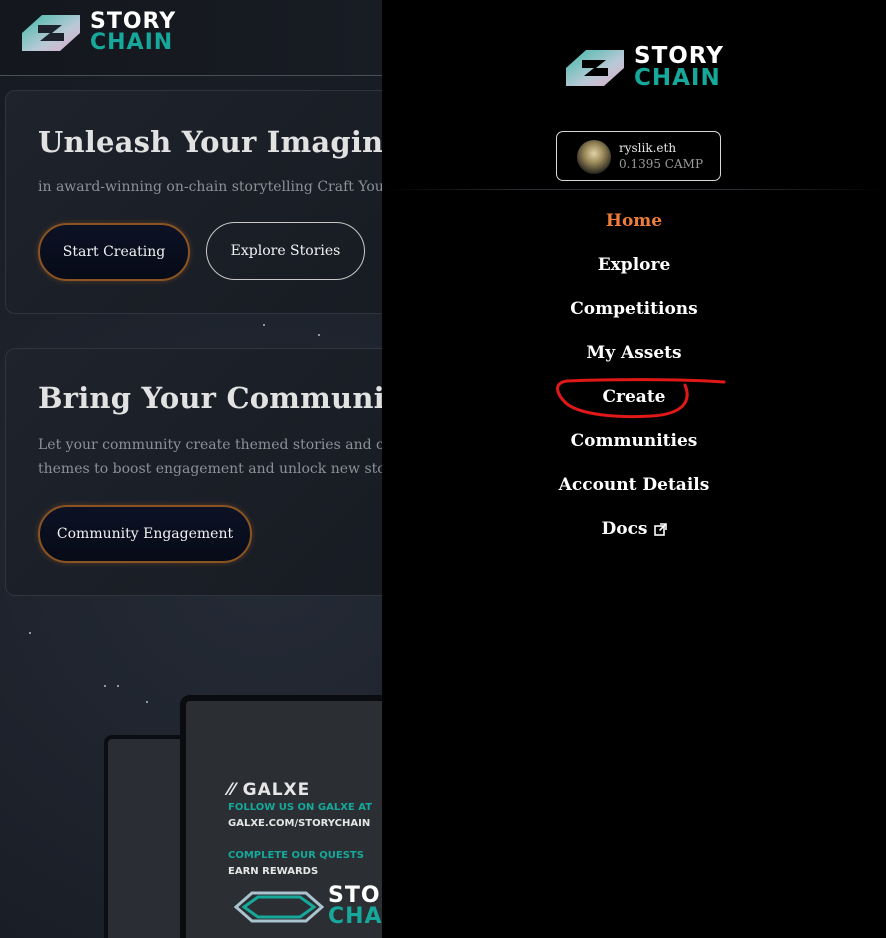 This screenshot has width=886, height=938. Describe the element at coordinates (273, 871) in the screenshot. I see `promo-line4: EARN REWARDS` at that location.